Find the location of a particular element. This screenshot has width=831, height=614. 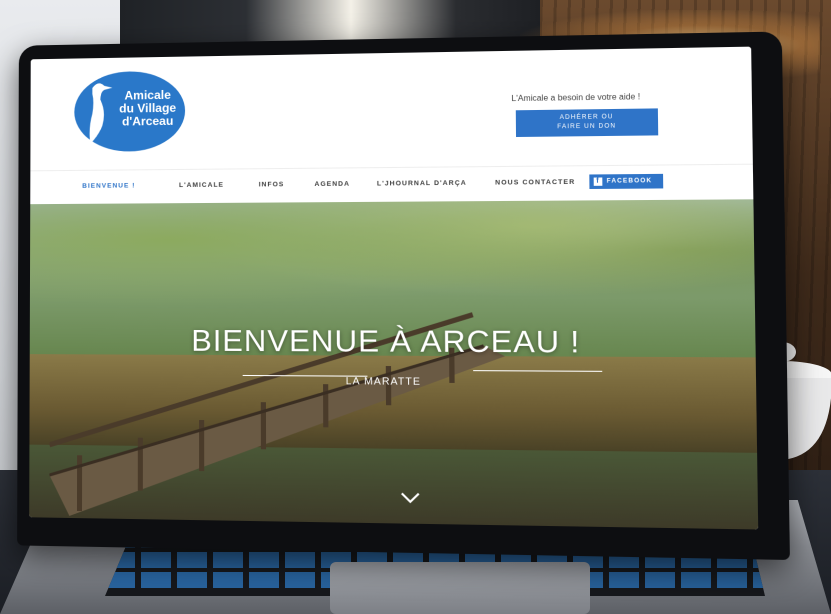

nav-item-journal: L'JHOURNAL D'ARÇA is located at coordinates (422, 184).